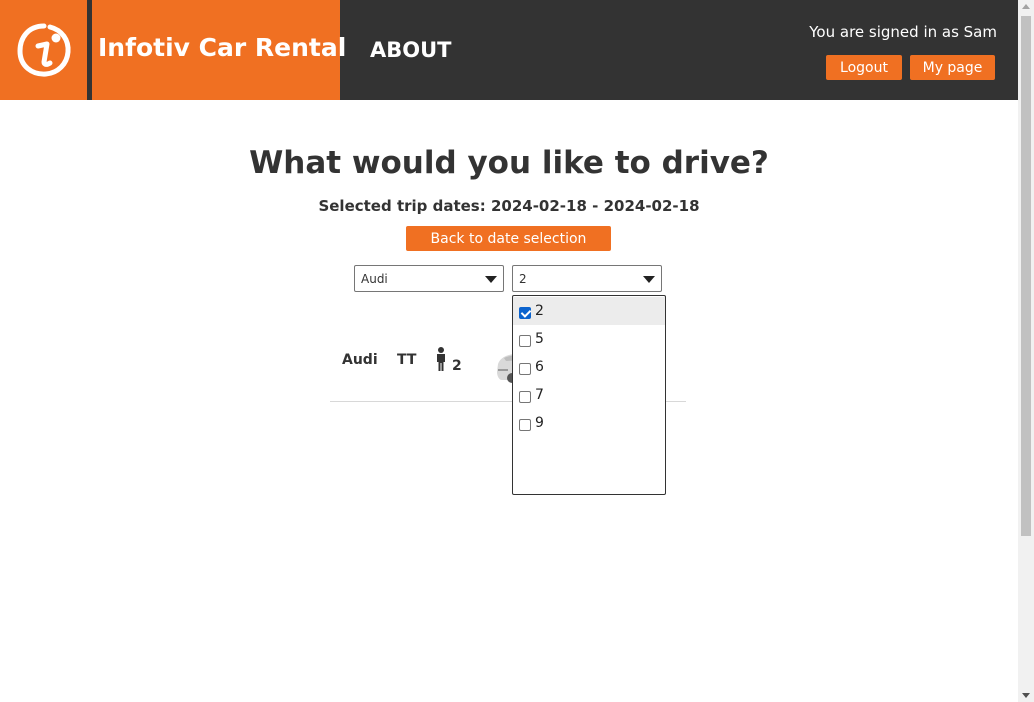 This screenshot has width=1034, height=702. Describe the element at coordinates (539, 311) in the screenshot. I see `option-label: 2` at that location.